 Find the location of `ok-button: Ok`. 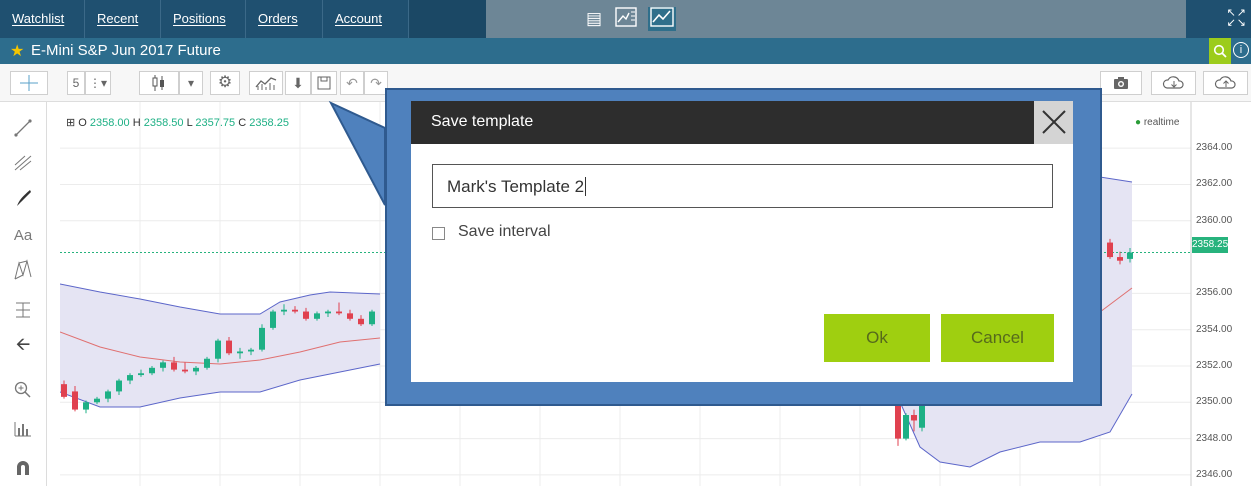

ok-button: Ok is located at coordinates (877, 338).